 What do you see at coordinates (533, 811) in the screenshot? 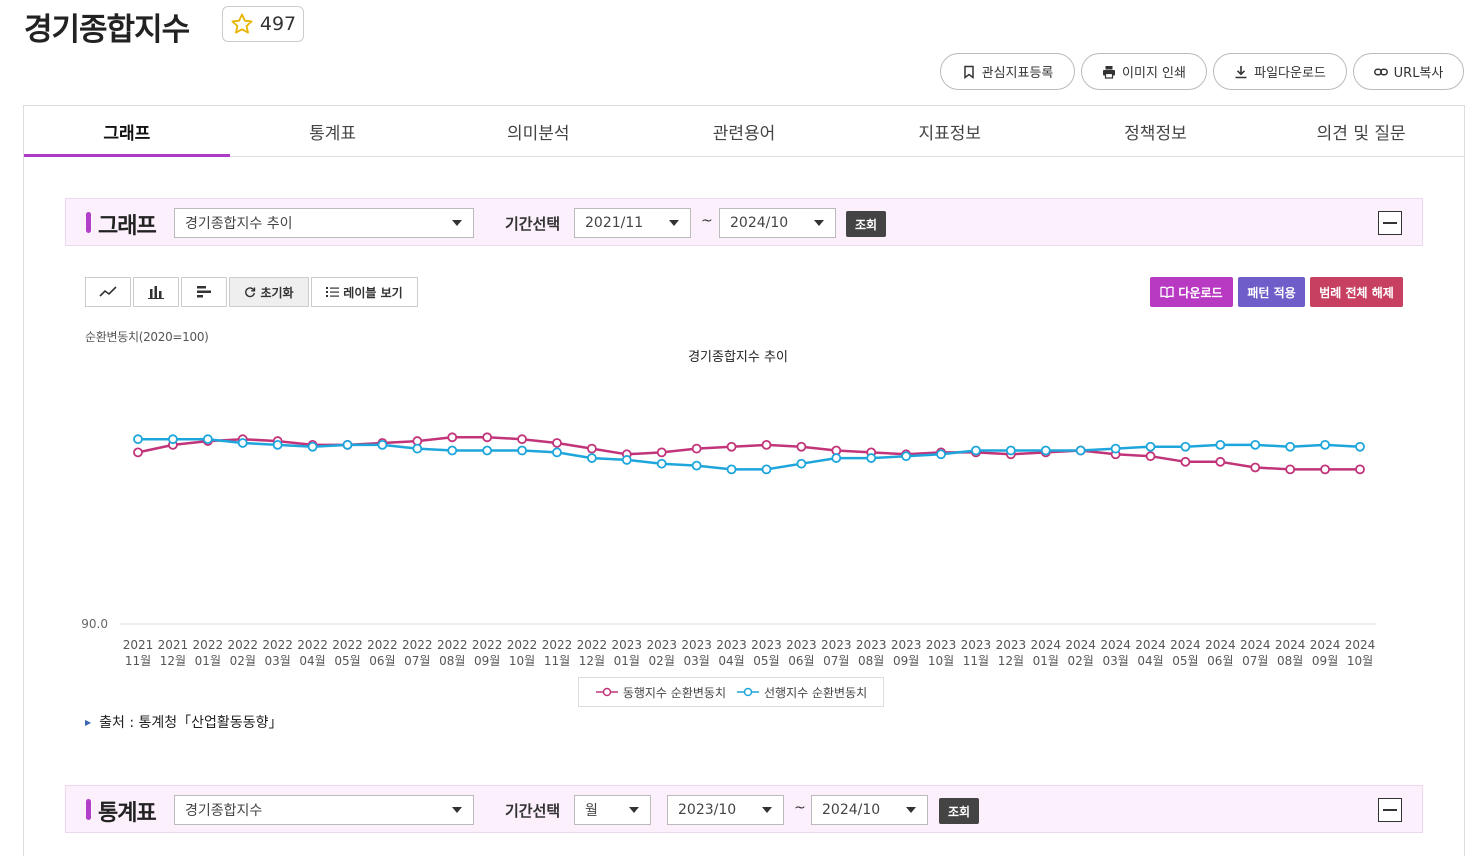
I see `table-period-label: 기간선택` at bounding box center [533, 811].